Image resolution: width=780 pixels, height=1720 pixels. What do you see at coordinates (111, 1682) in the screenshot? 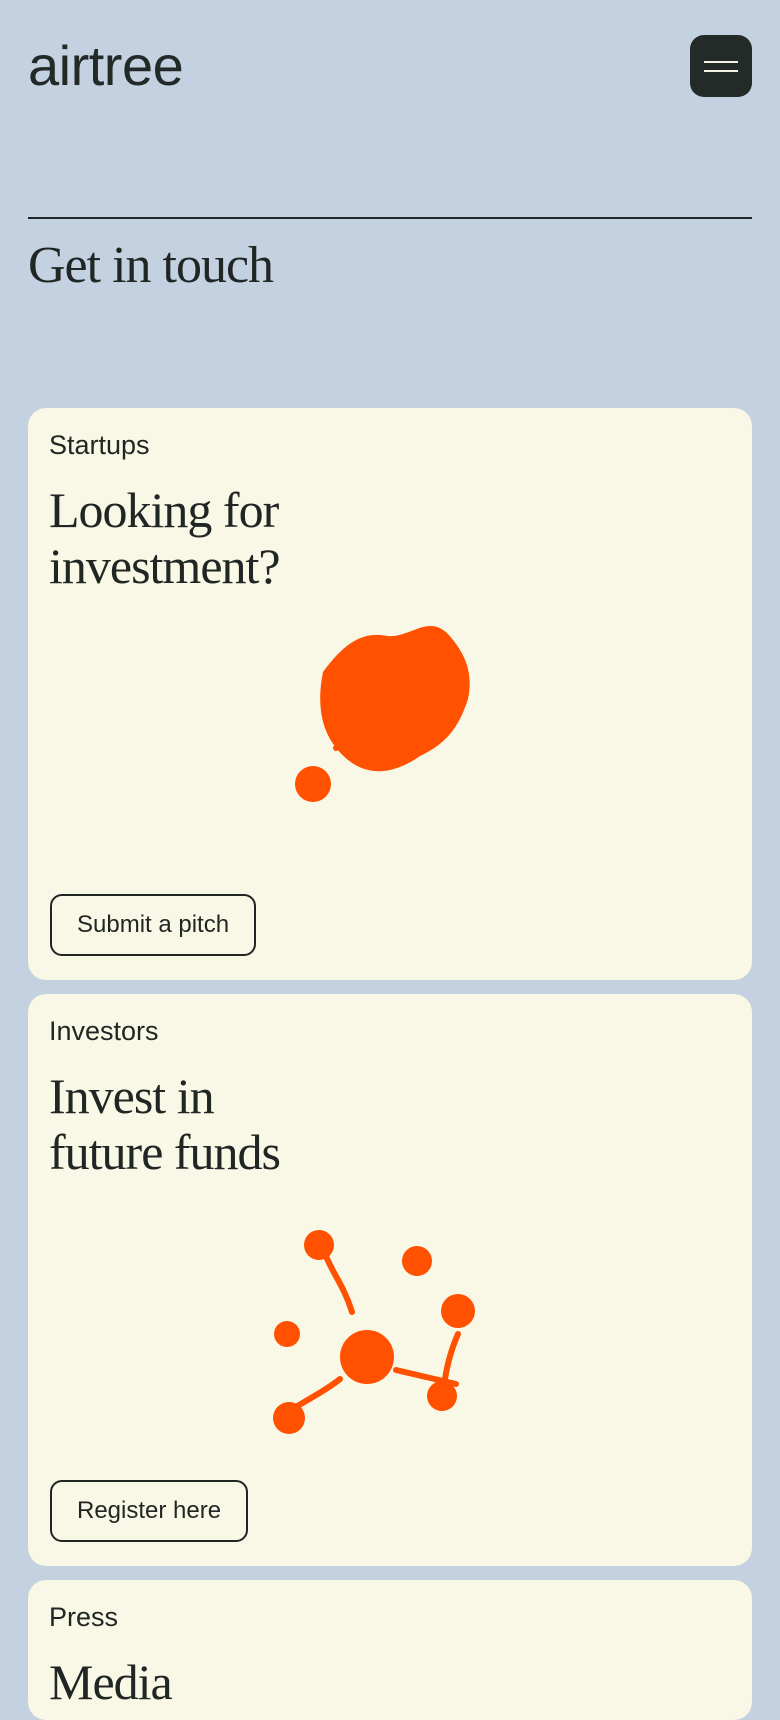
I see `card-headline-line: Media` at bounding box center [111, 1682].